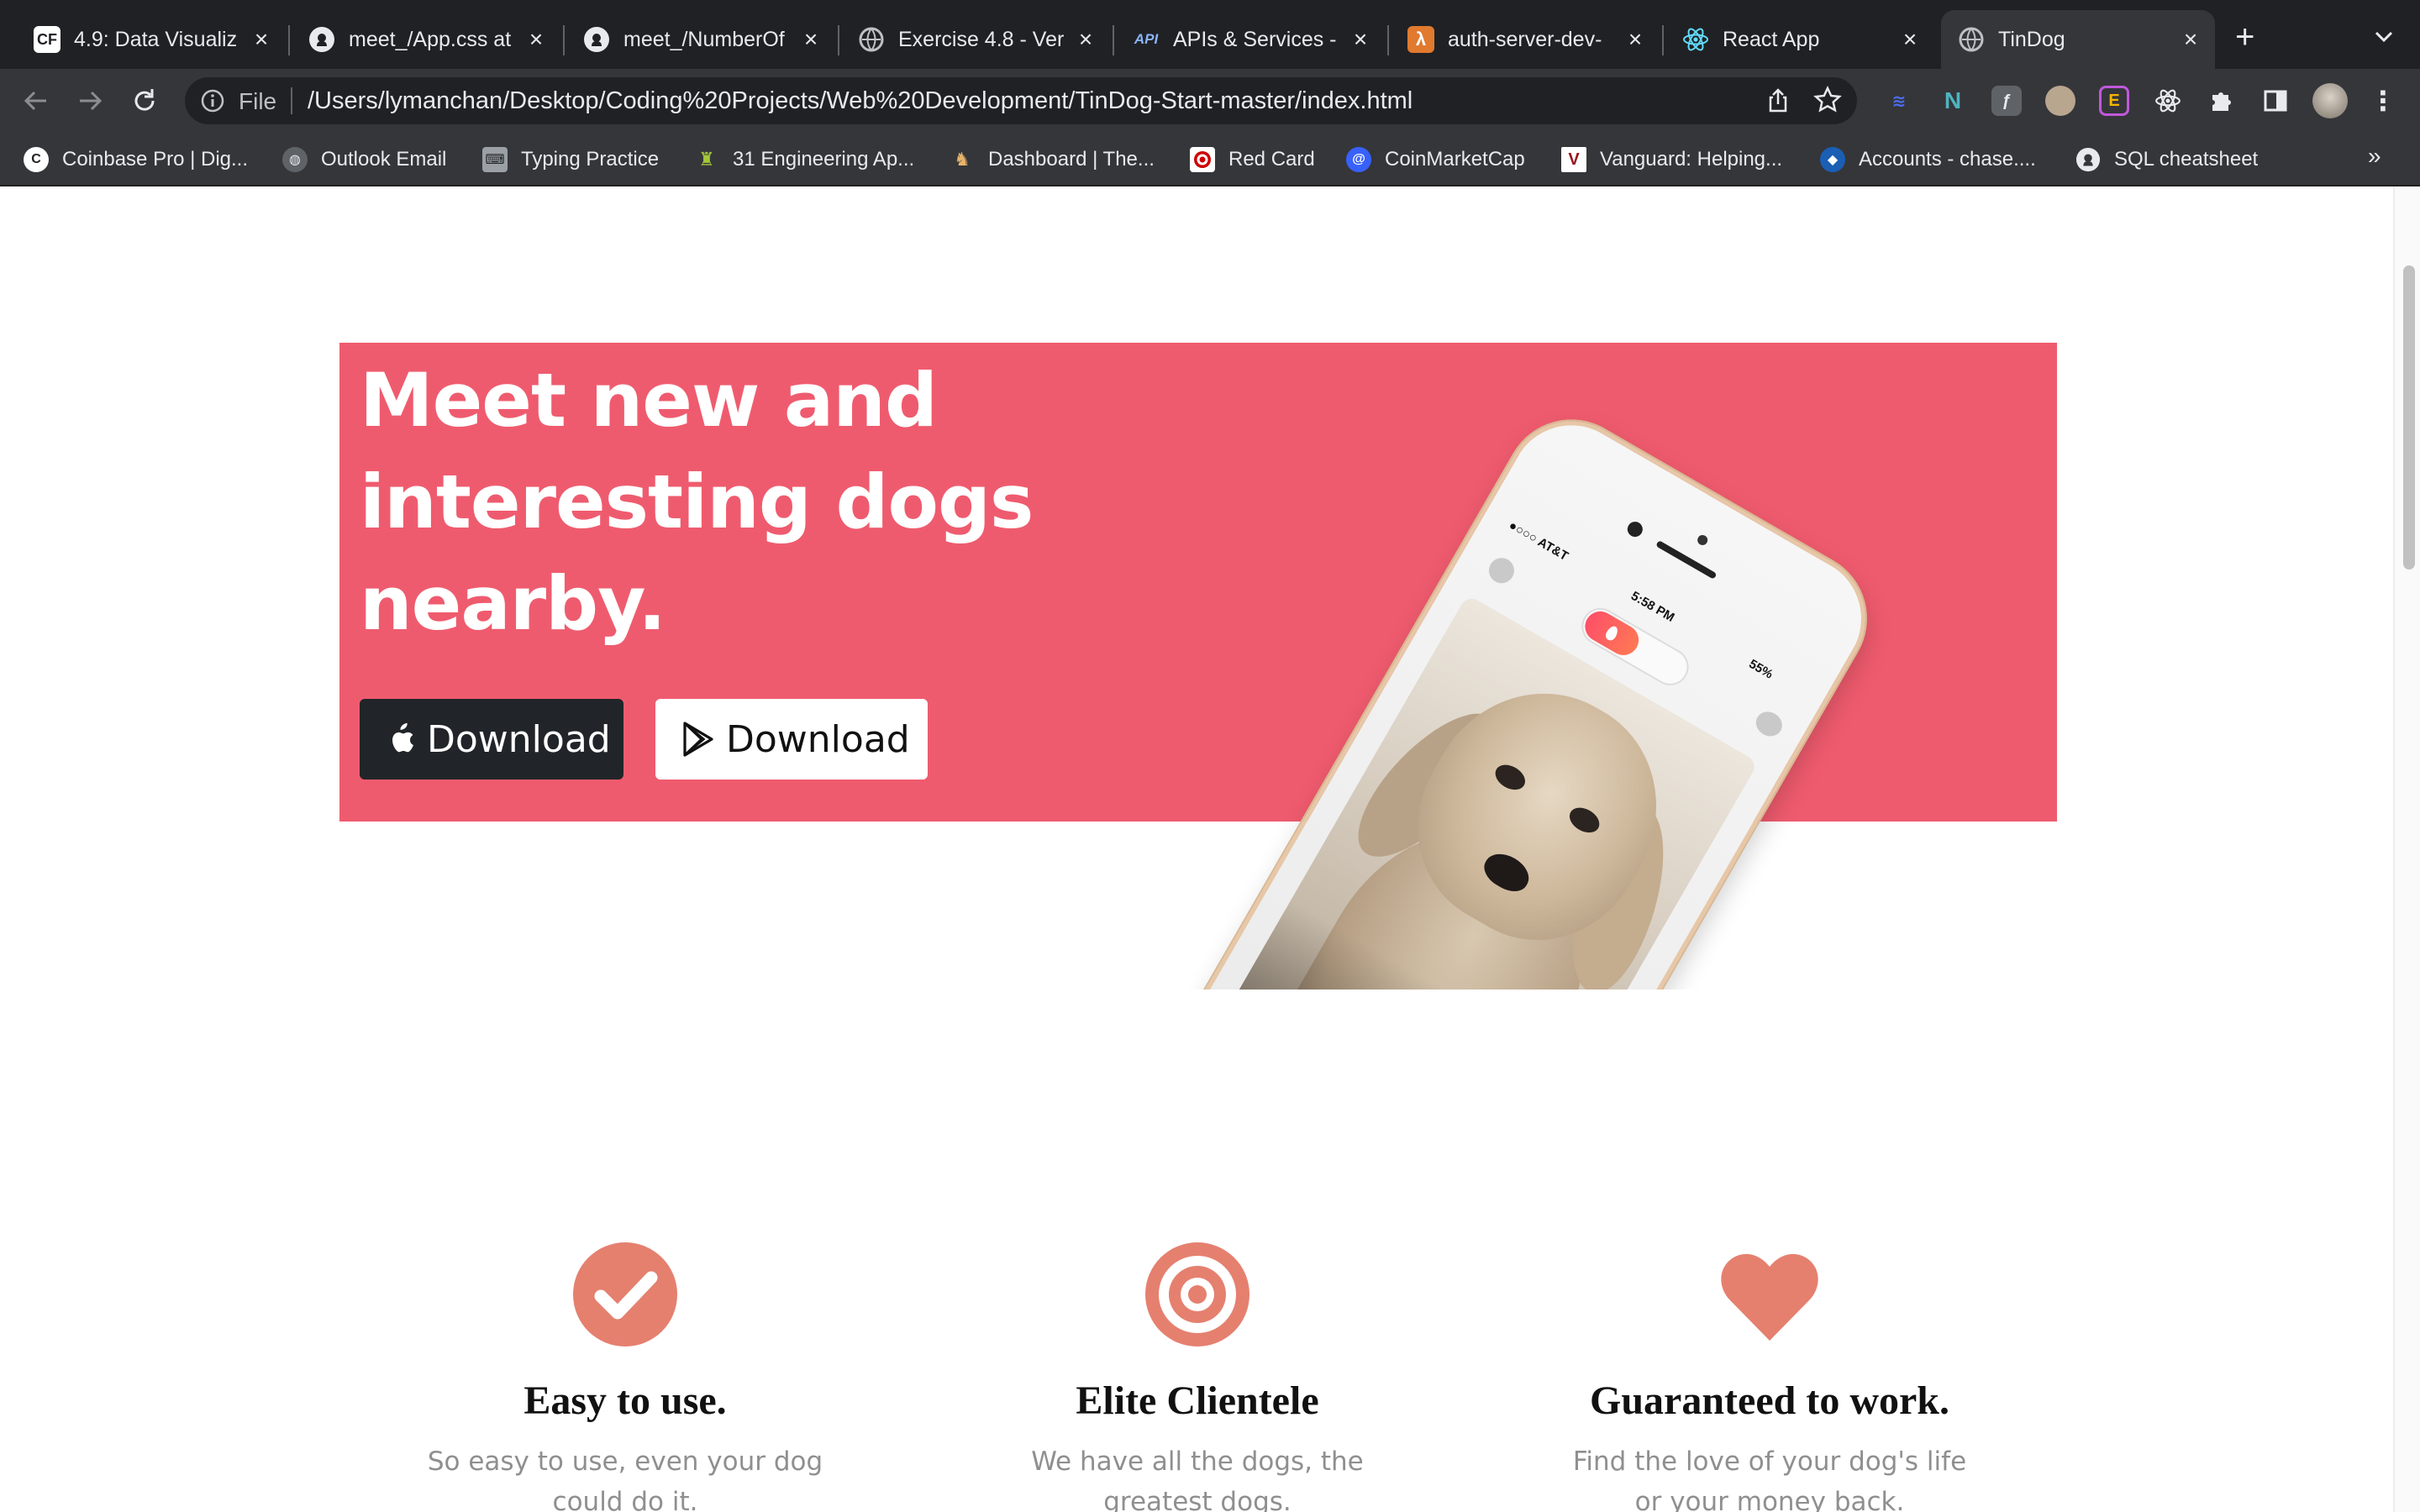 This screenshot has height=1512, width=2420. What do you see at coordinates (2186, 159) in the screenshot?
I see `bookmark-label: SQL cheatsheet` at bounding box center [2186, 159].